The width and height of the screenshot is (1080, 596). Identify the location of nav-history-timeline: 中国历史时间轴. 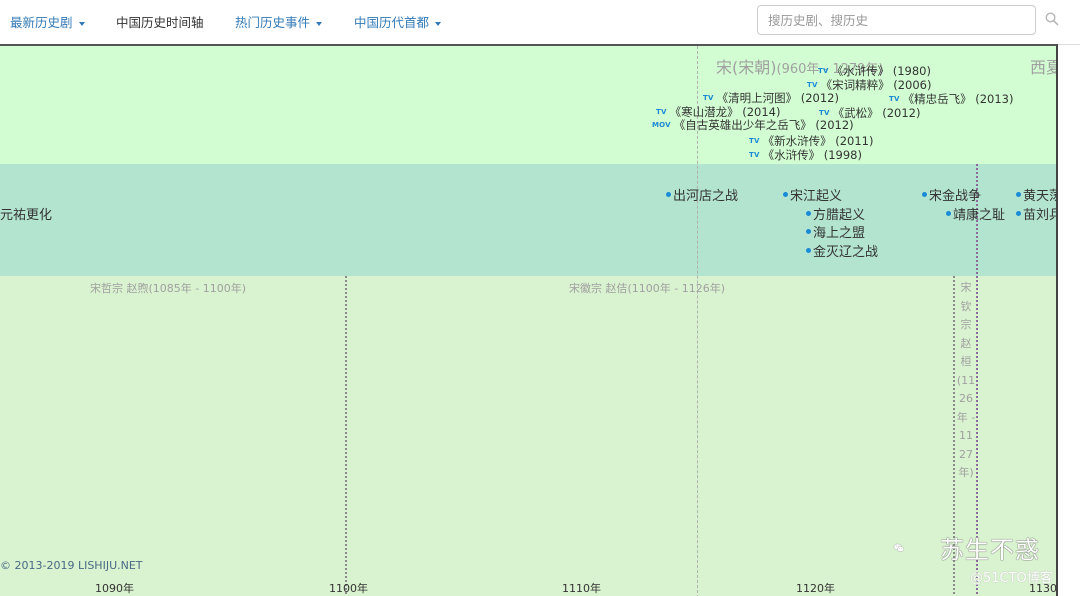
(160, 21).